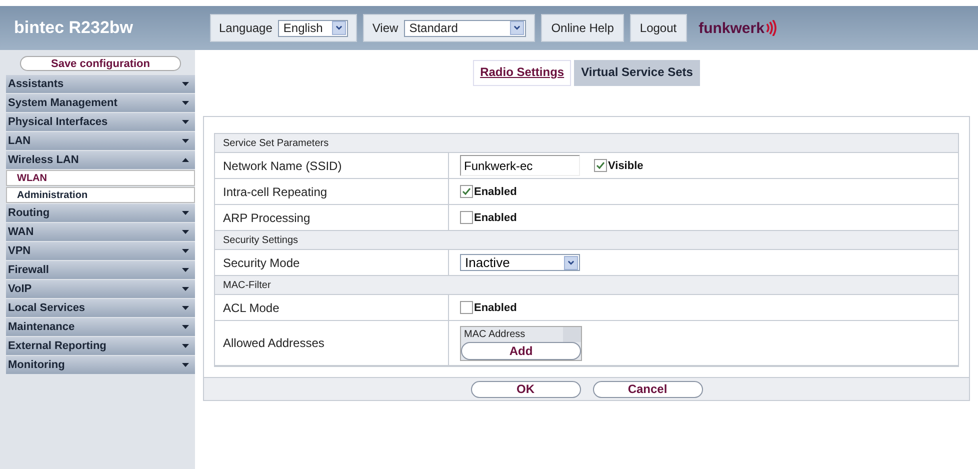  I want to click on product-name: bintec R232bw, so click(74, 28).